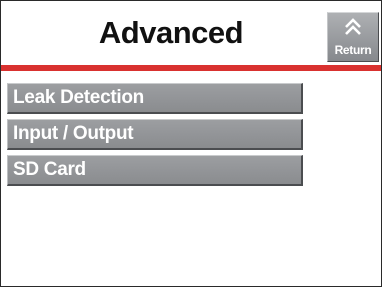 The height and width of the screenshot is (287, 382). I want to click on return-button-label: Return, so click(353, 50).